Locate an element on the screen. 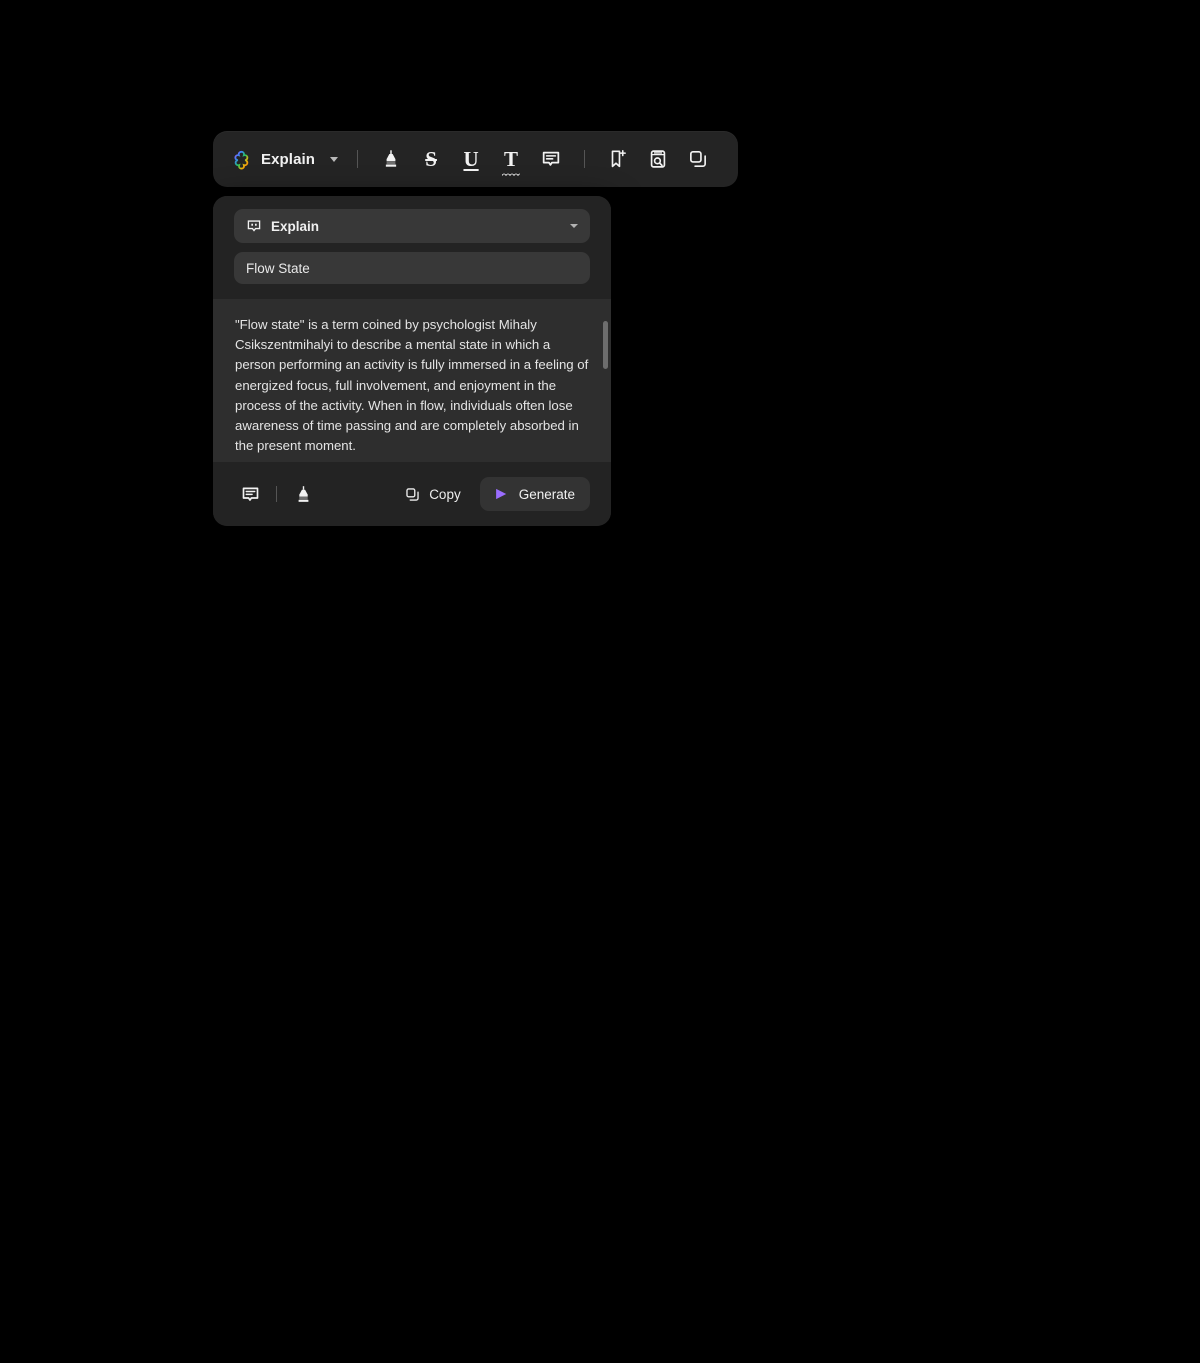  generate-label: Generate is located at coordinates (546, 494).